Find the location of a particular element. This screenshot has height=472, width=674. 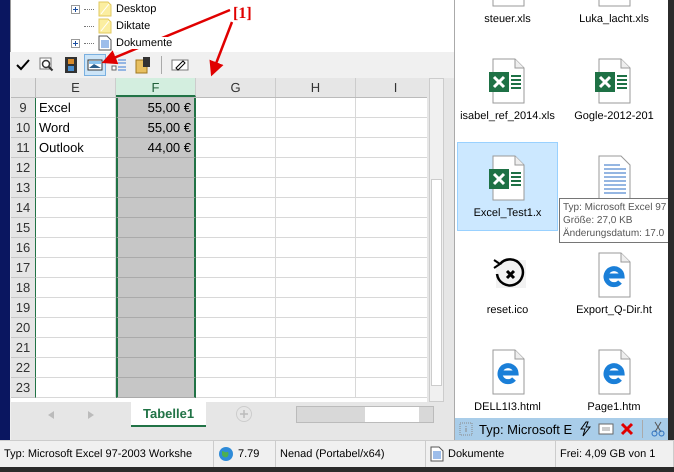

status-text: Nenad (Portabel/x64) is located at coordinates (332, 454).